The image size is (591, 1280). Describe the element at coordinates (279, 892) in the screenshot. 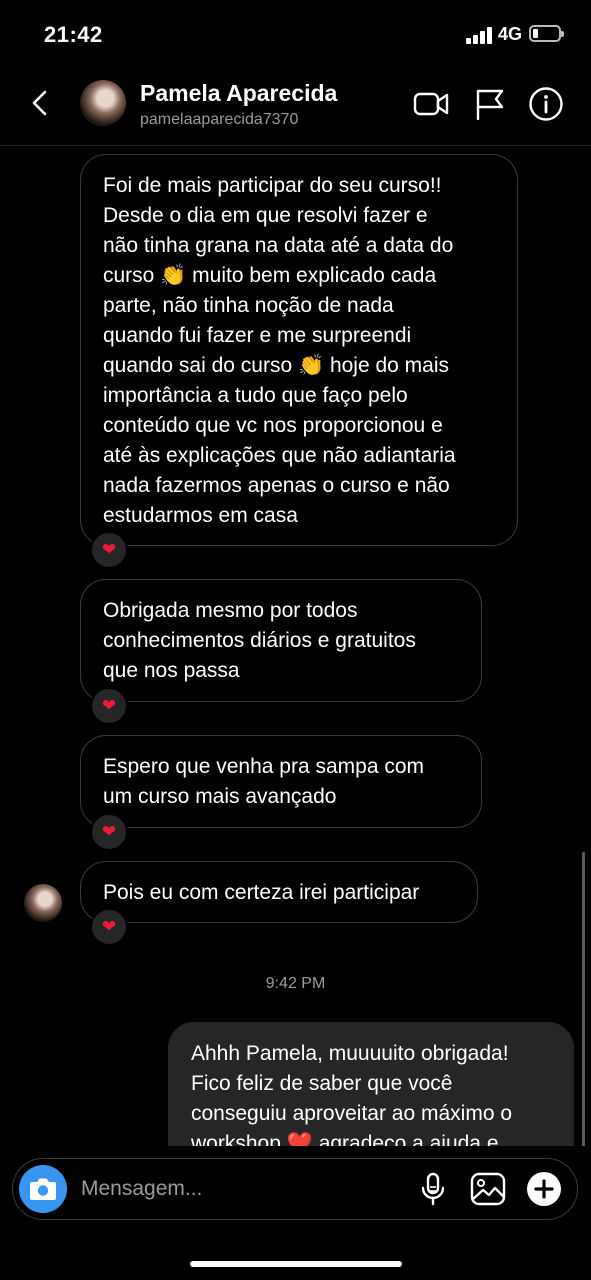

I see `message-bubble: Pois eu com certeza irei participar` at that location.